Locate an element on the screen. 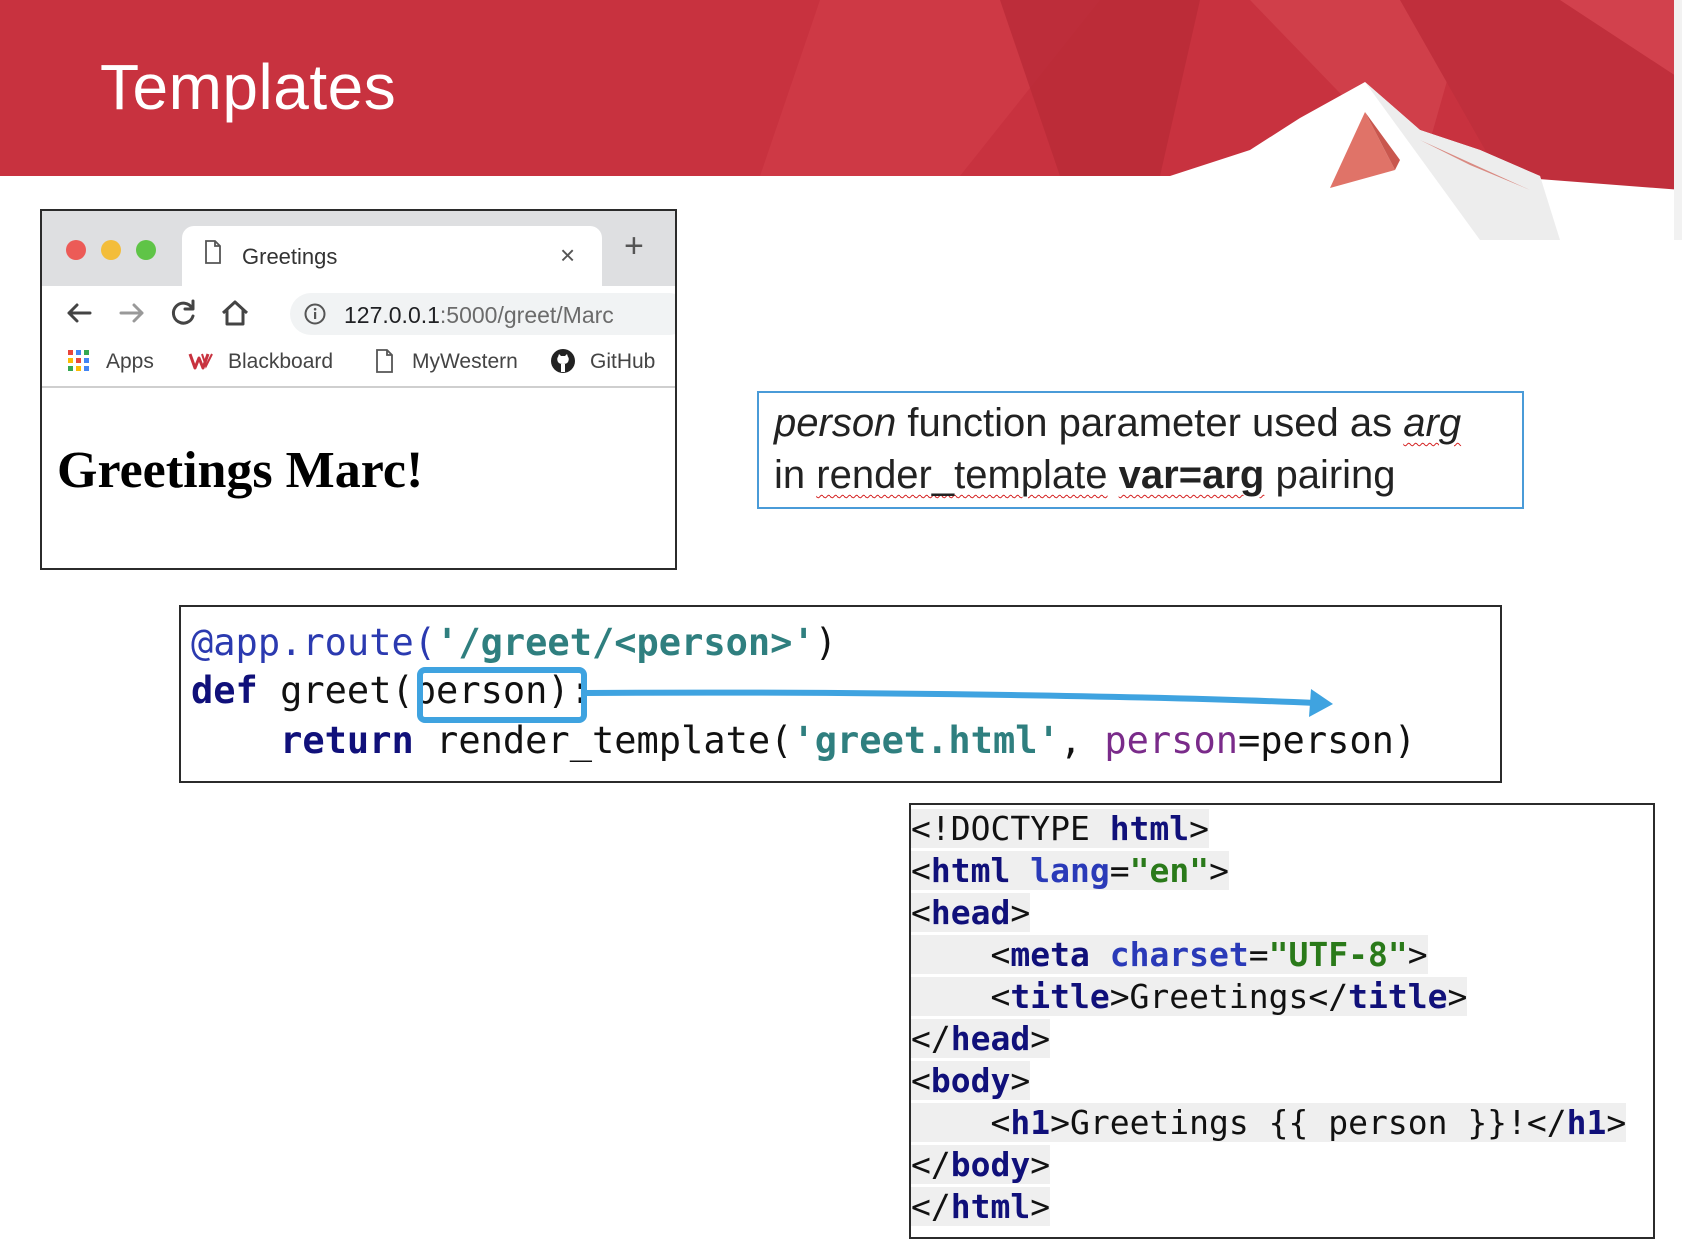 The image size is (1682, 1256). html-code-line: <body> is located at coordinates (971, 1080).